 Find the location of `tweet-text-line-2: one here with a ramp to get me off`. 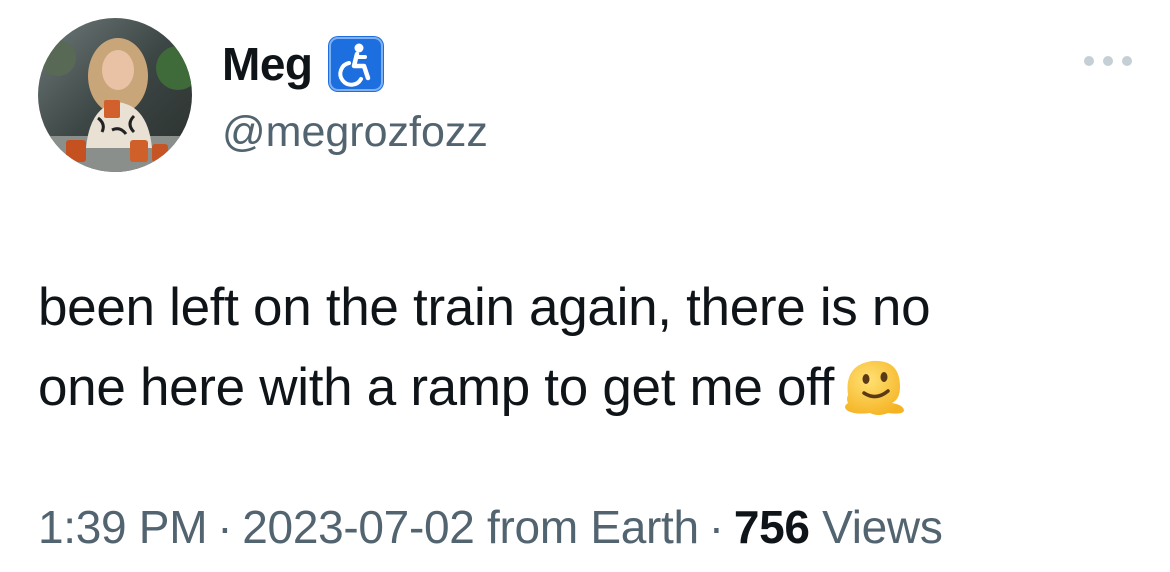

tweet-text-line-2: one here with a ramp to get me off is located at coordinates (436, 387).